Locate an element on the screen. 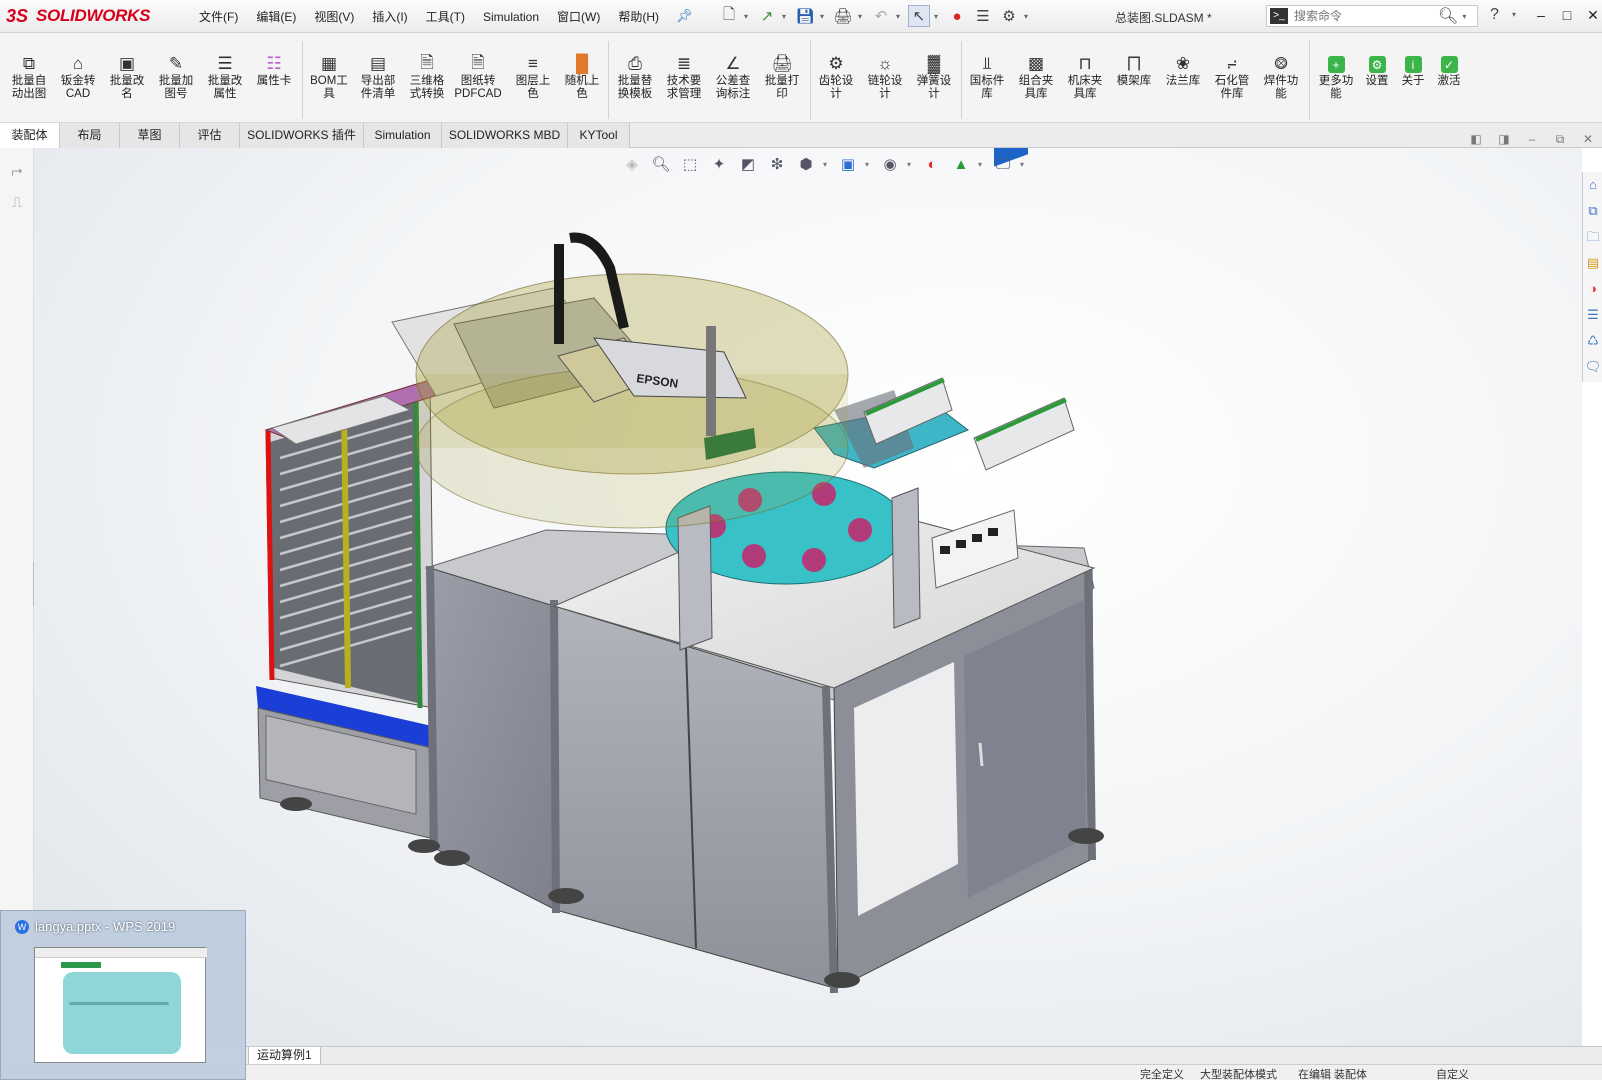 This screenshot has height=1080, width=1602. ribbon-tech-requirements: ≣ 技术要 求管理 is located at coordinates (684, 77).